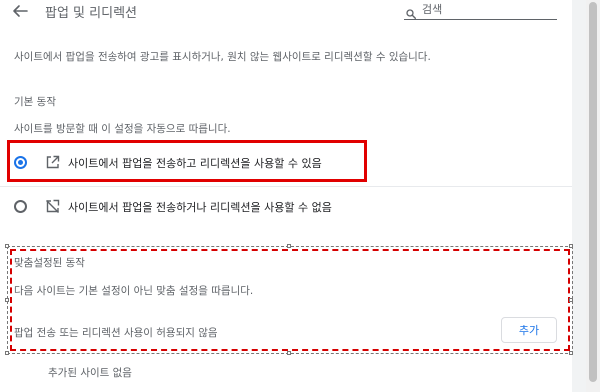  Describe the element at coordinates (116, 333) in the screenshot. I see `blocked-list-label: 팝업 전송 또는 리디렉션 사용이 허용되지 않음` at that location.